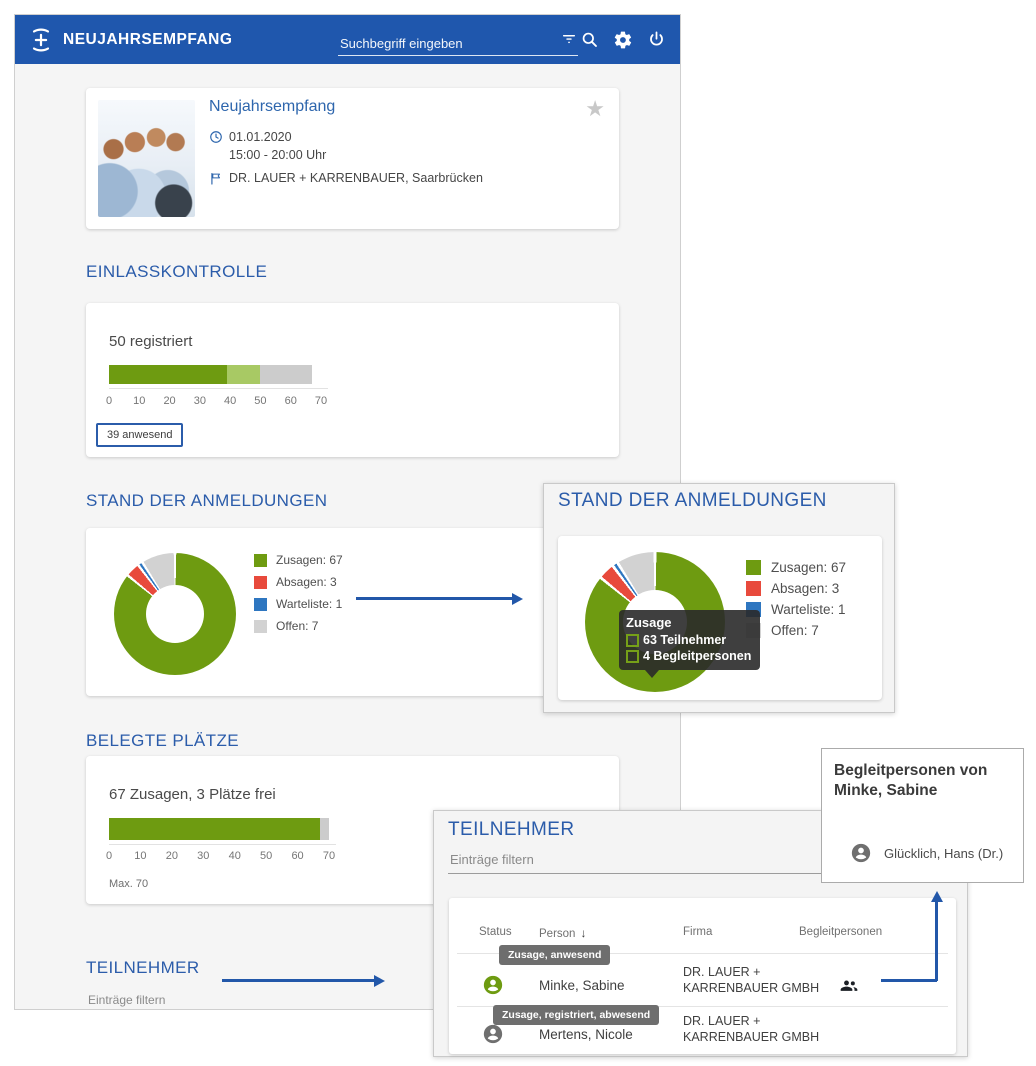 This screenshot has height=1066, width=1036. What do you see at coordinates (321, 401) in the screenshot?
I see `tick-label: 70` at bounding box center [321, 401].